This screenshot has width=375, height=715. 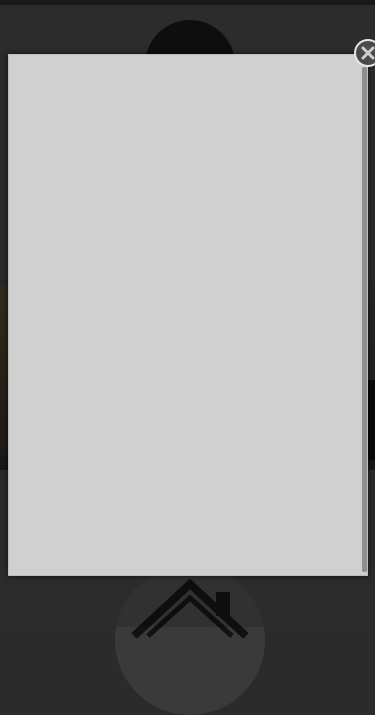 I want to click on modal-scrollbar, so click(x=364, y=319).